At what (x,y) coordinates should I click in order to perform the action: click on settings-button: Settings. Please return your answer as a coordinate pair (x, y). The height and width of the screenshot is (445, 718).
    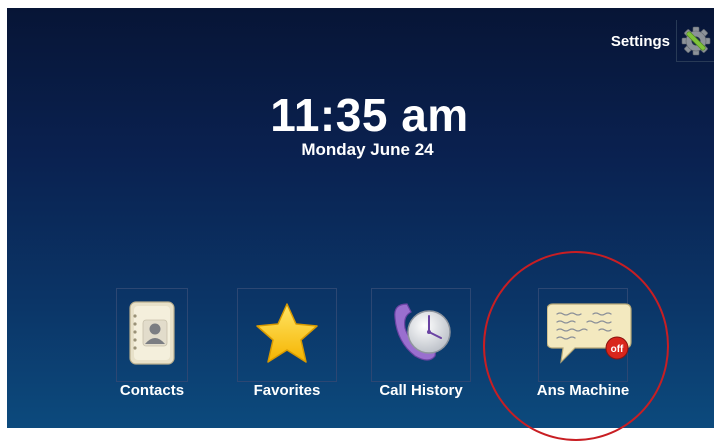
    Looking at the image, I should click on (662, 41).